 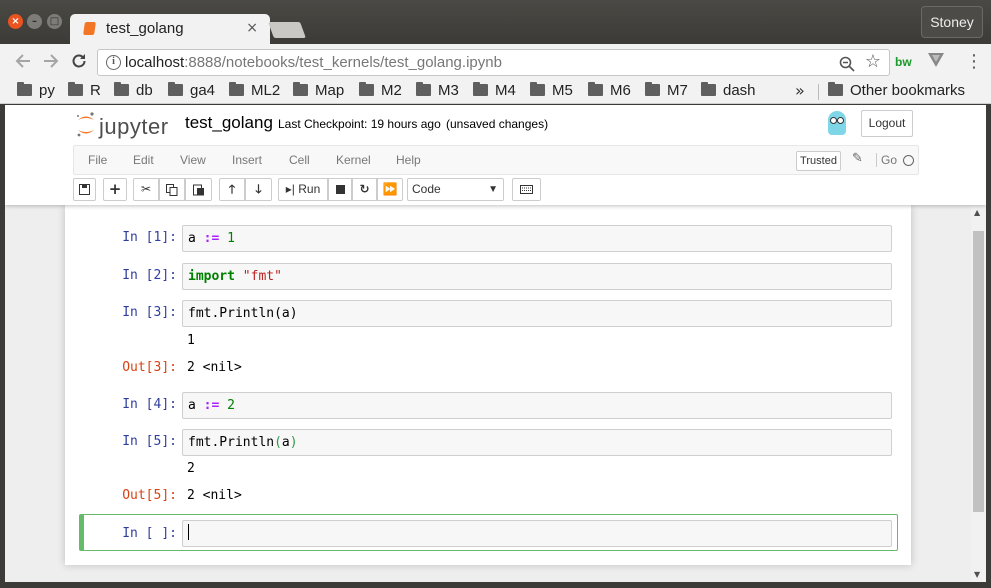 I want to click on profile-button: Stoney, so click(x=952, y=22).